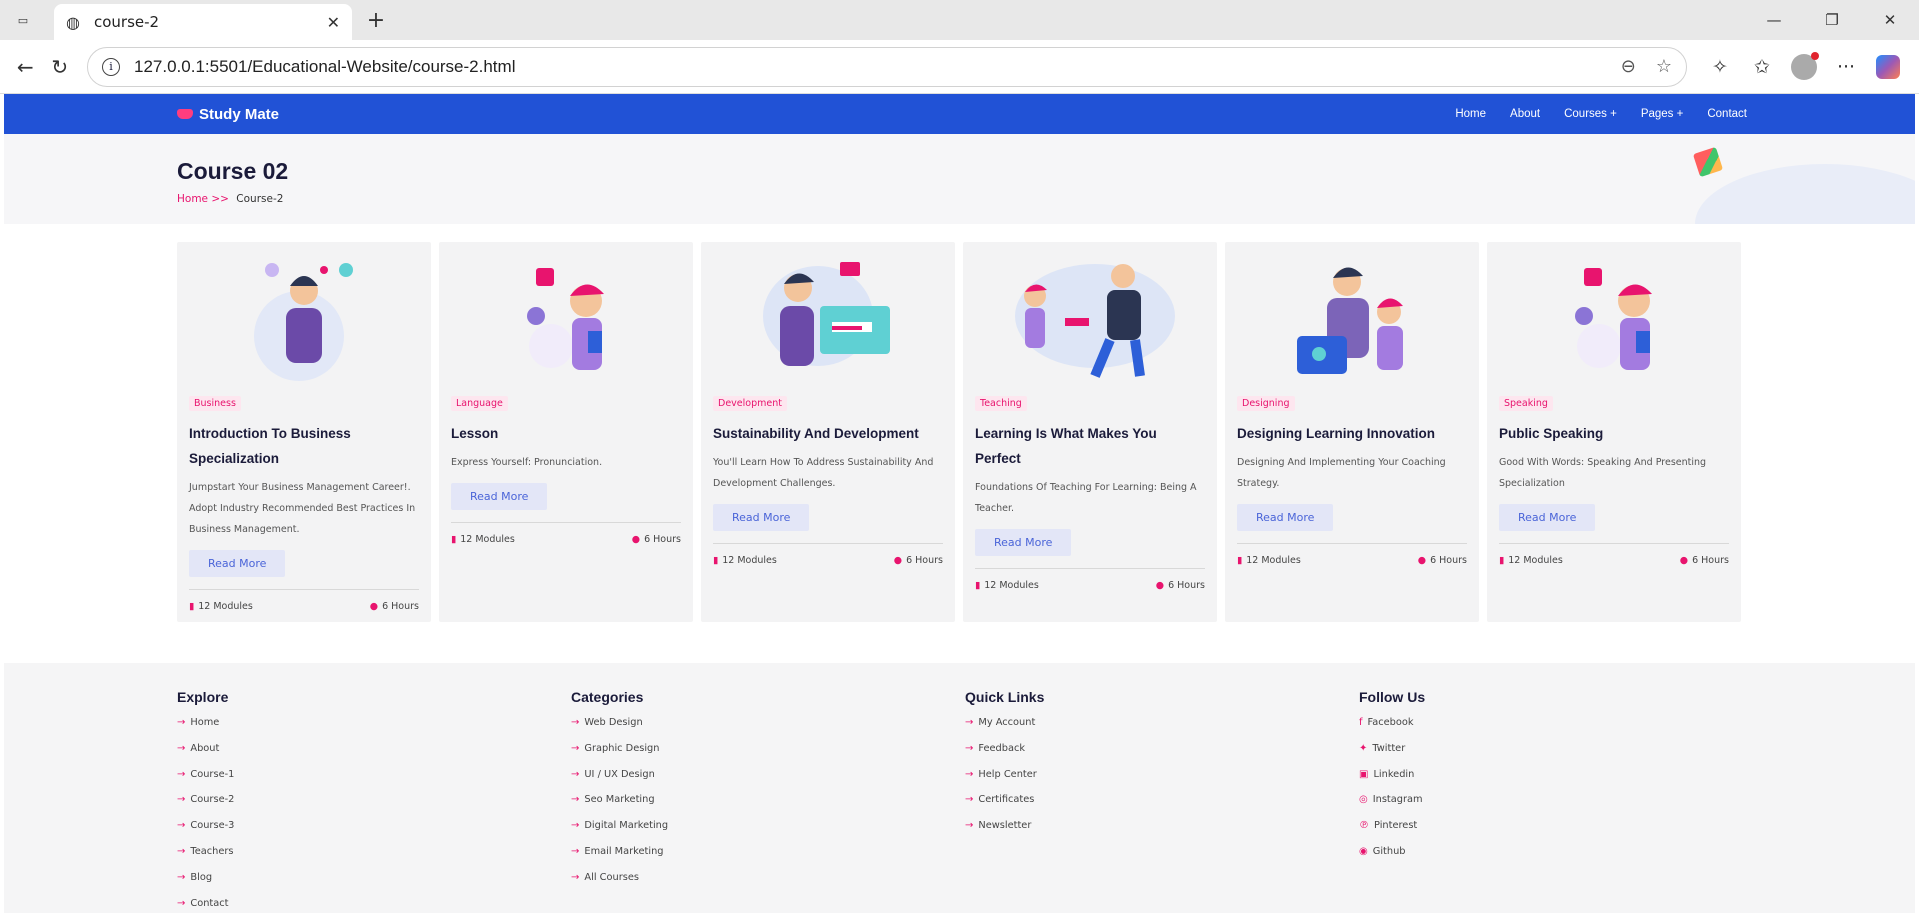  Describe the element at coordinates (768, 756) in the screenshot. I see `footer-link: → Graphic Design` at that location.